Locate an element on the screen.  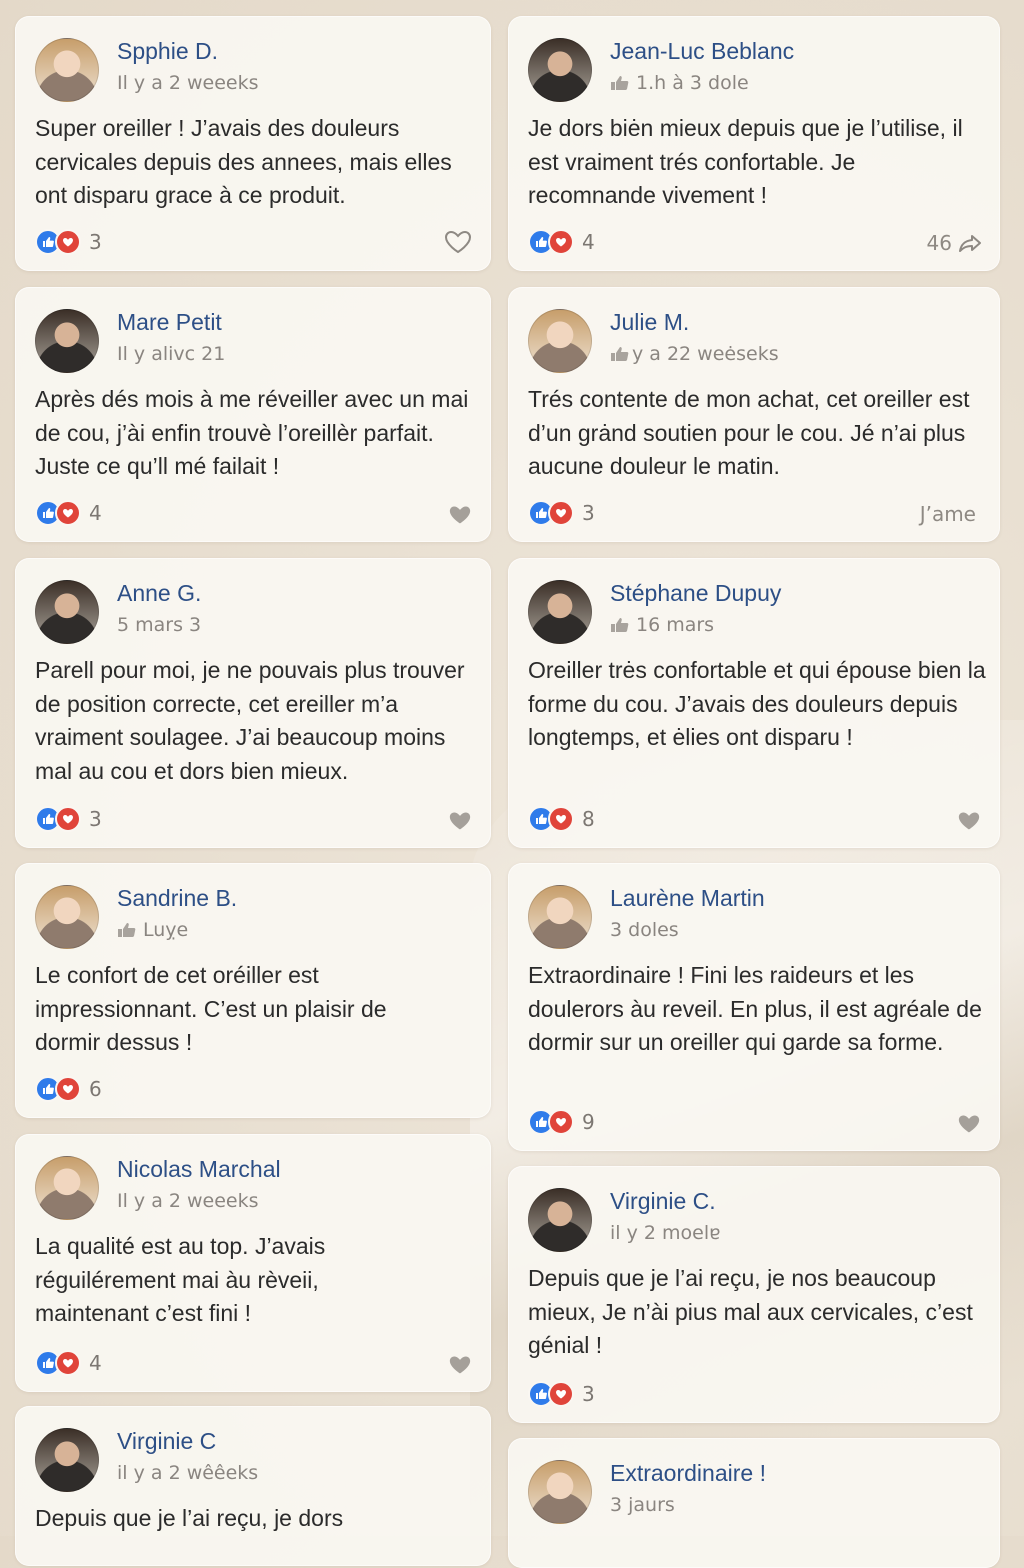
reviewer-name: Virginie C is located at coordinates (166, 1441).